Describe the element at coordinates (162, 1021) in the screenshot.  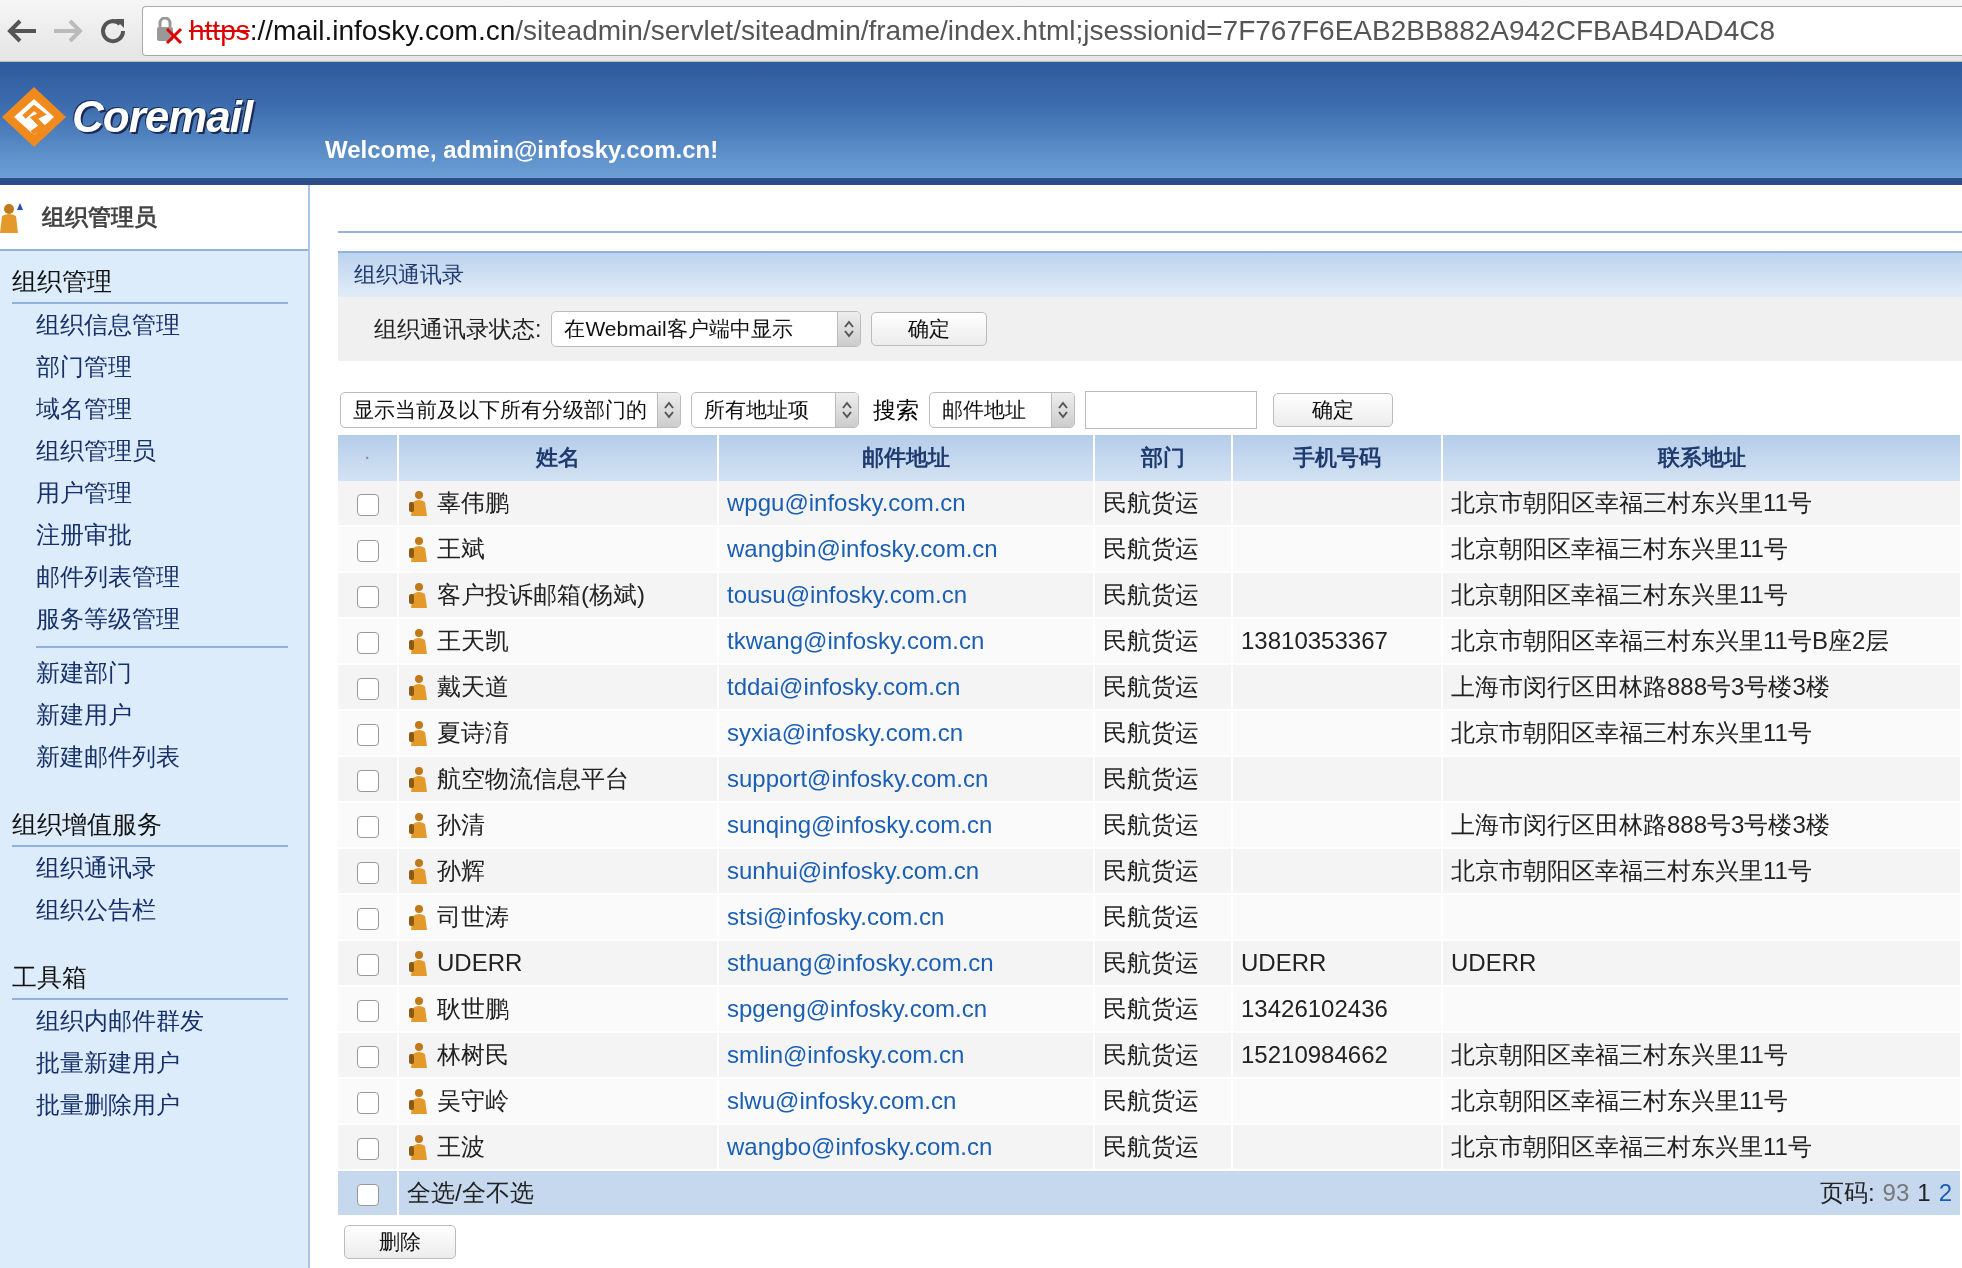
I see `sidebar-link: 组织内邮件群发` at that location.